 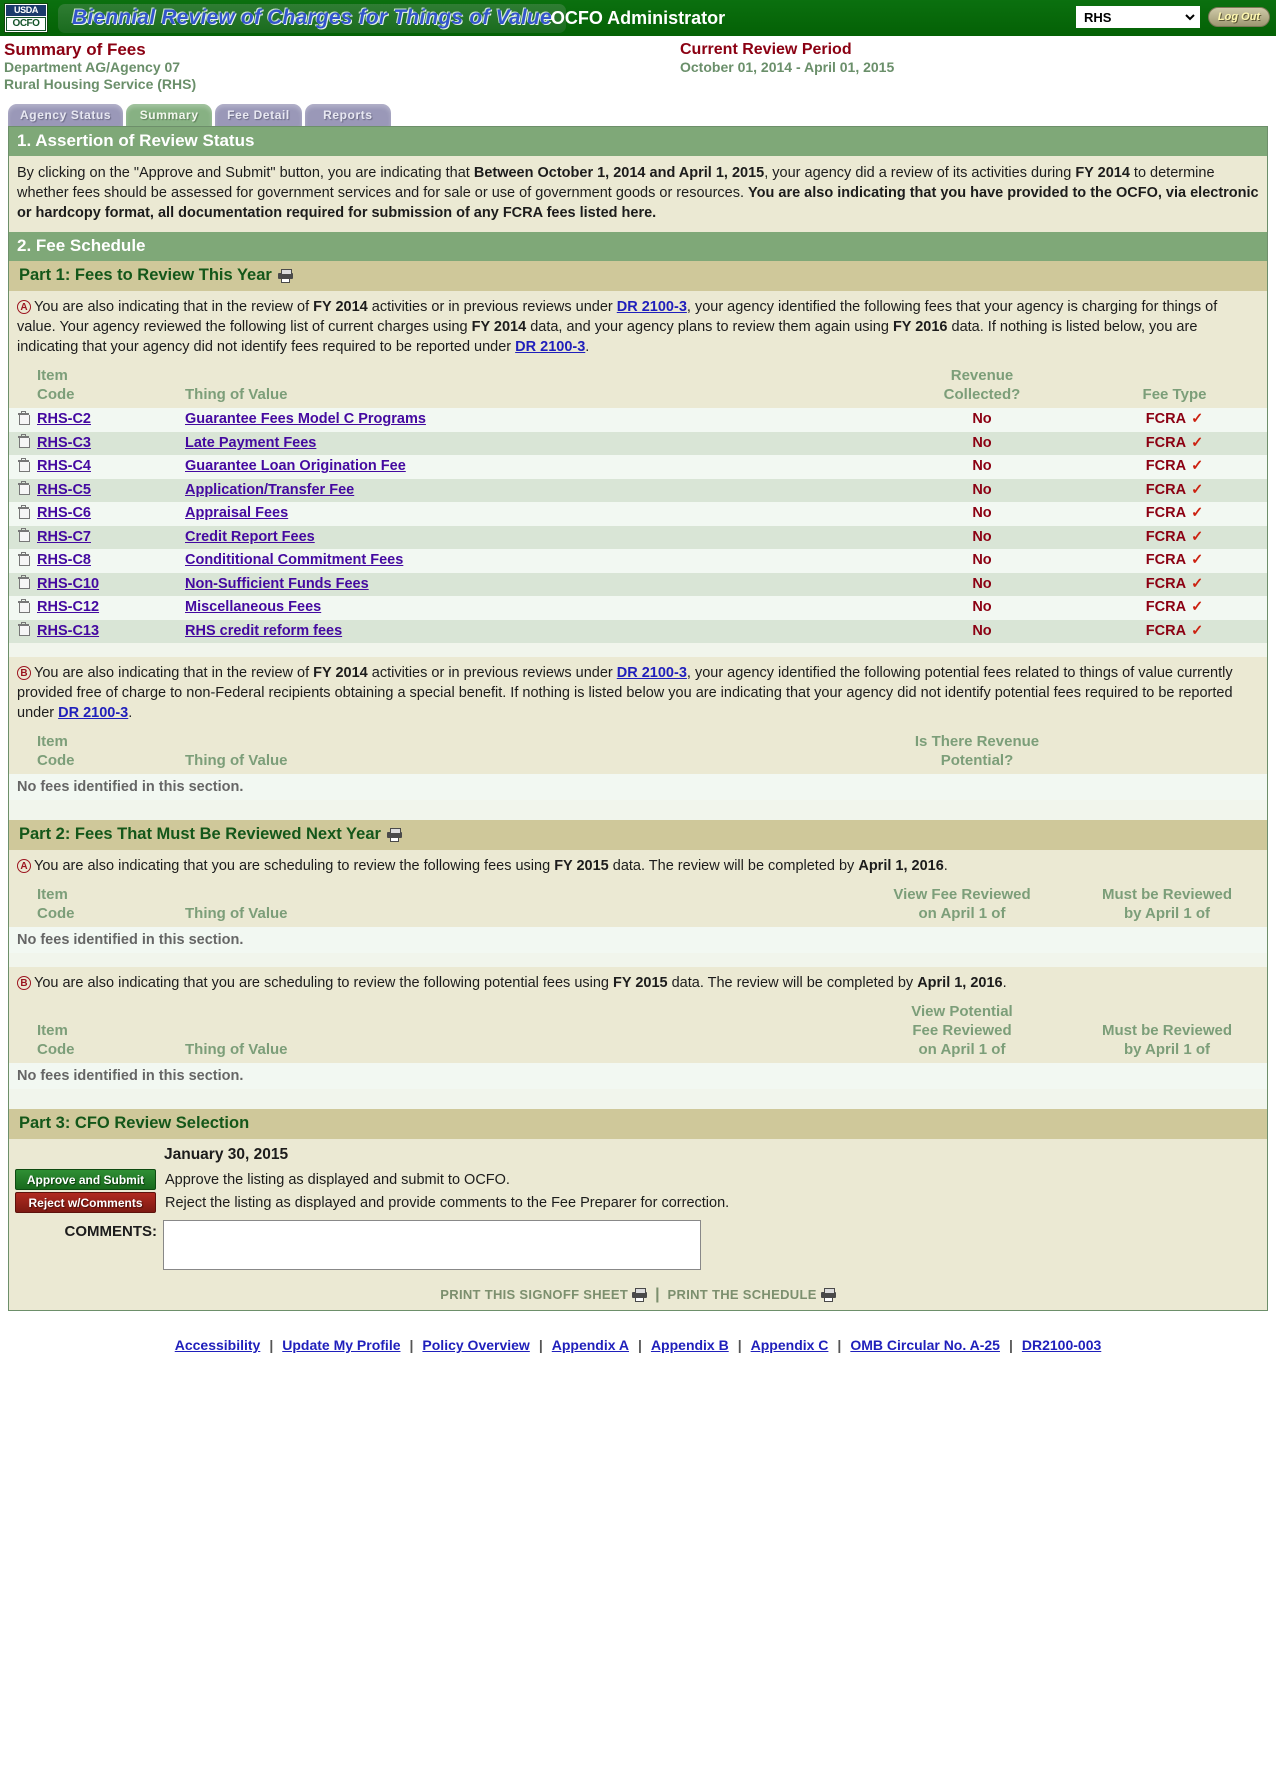 What do you see at coordinates (294, 560) in the screenshot?
I see `fee-name-link: Condititional Commitment Fees` at bounding box center [294, 560].